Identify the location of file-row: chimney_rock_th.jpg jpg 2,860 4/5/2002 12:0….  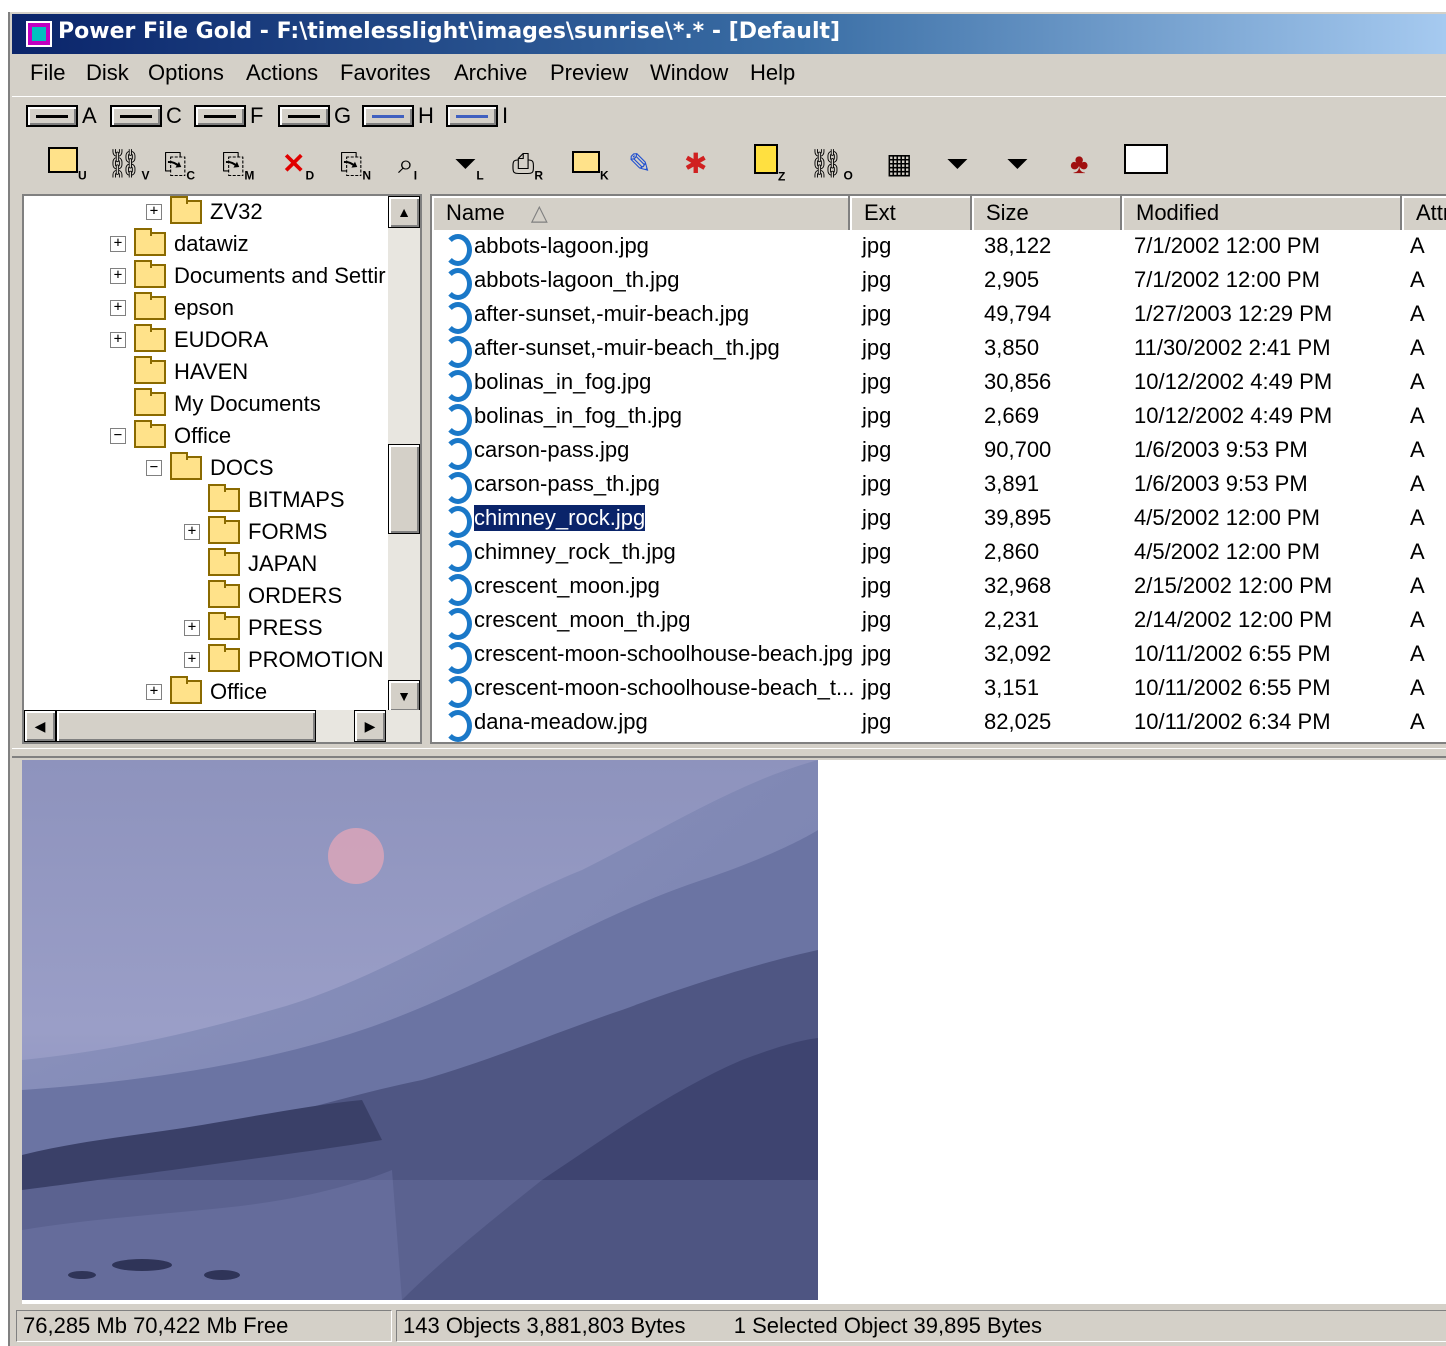
(939, 554).